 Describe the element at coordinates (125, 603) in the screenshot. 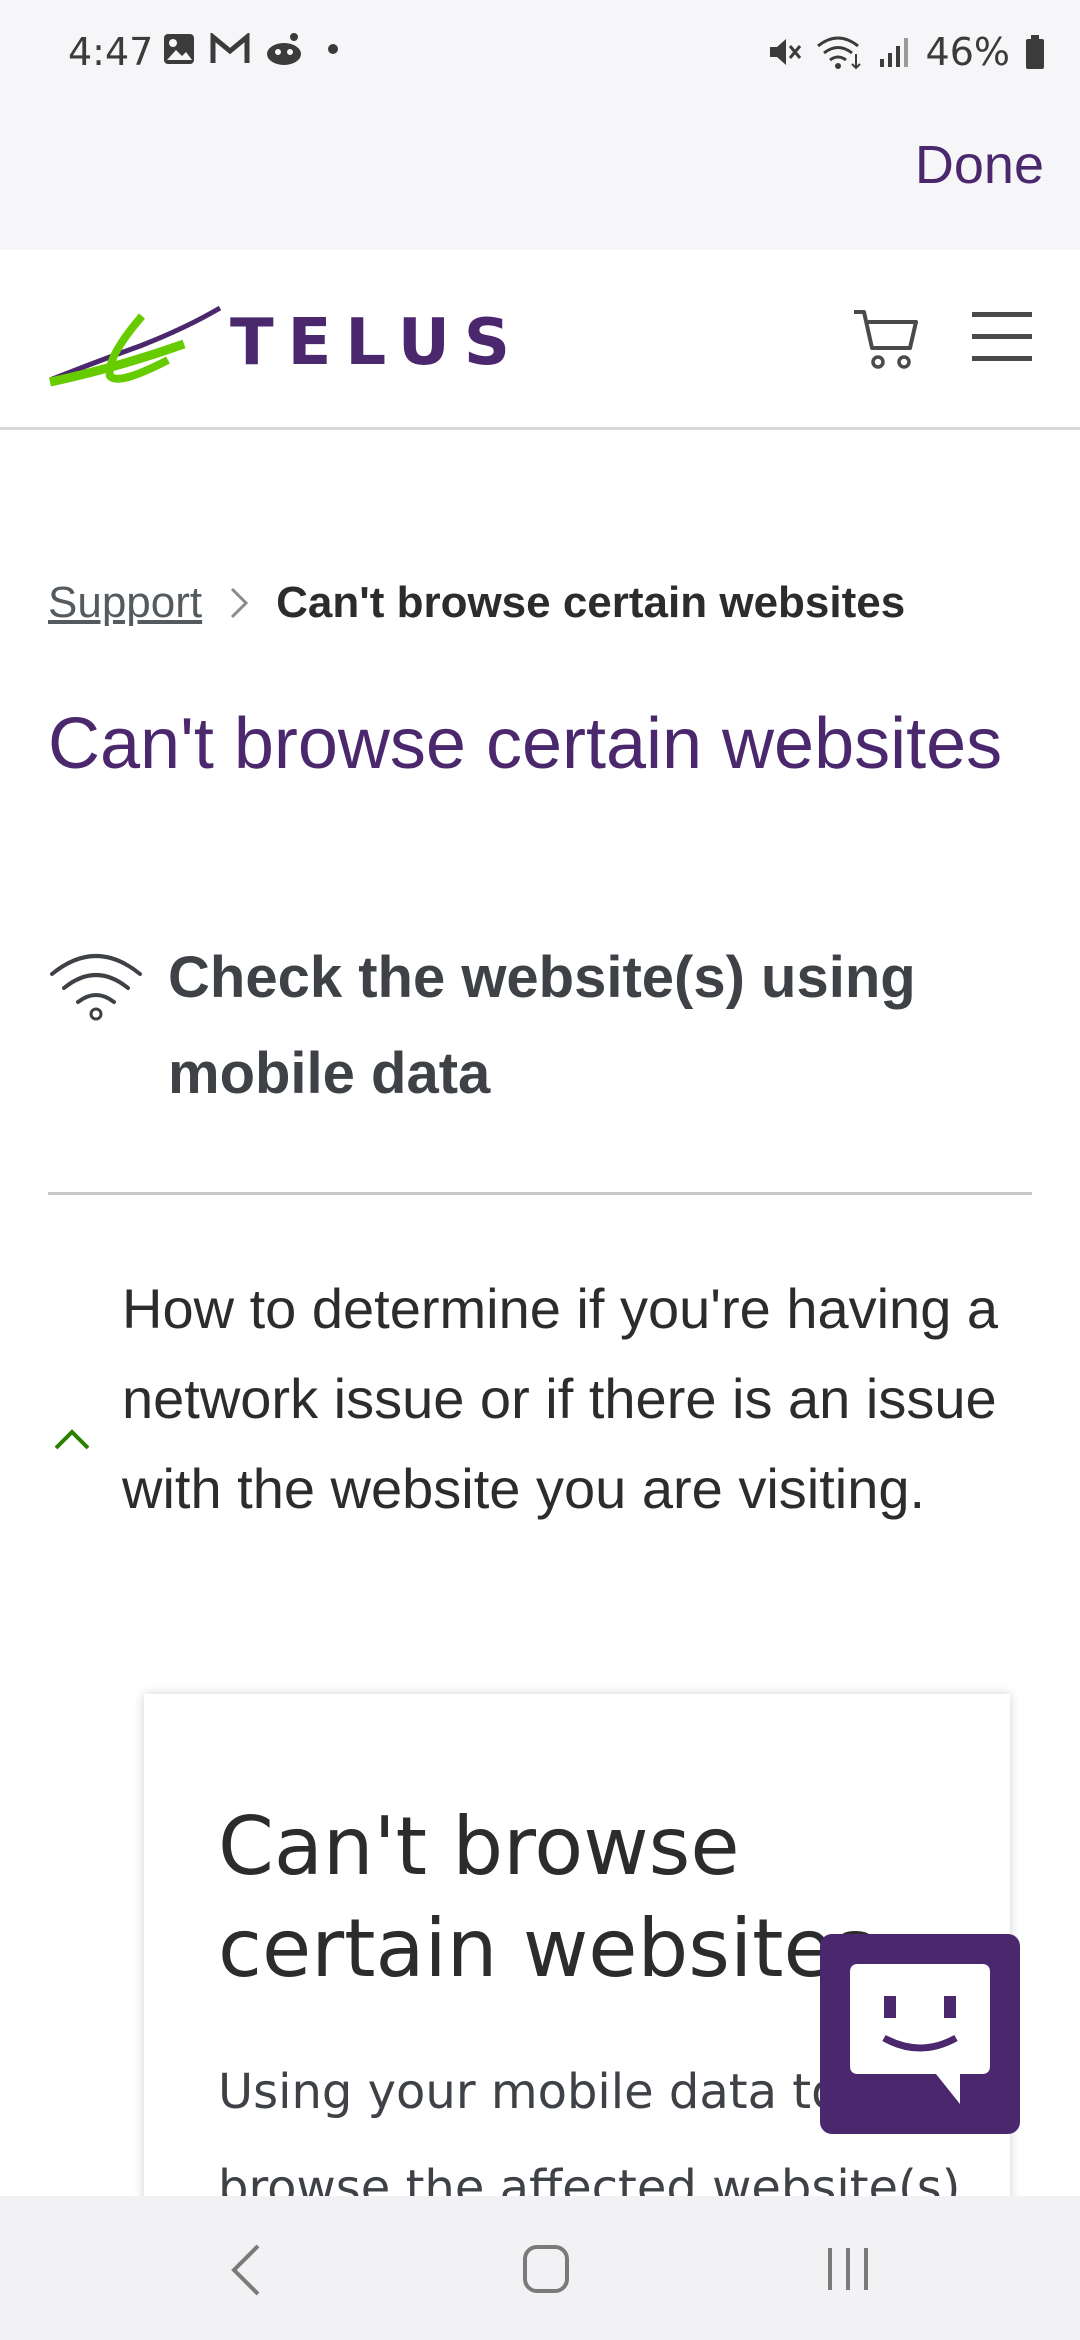

I see `breadcrumb-support-link: Support` at that location.